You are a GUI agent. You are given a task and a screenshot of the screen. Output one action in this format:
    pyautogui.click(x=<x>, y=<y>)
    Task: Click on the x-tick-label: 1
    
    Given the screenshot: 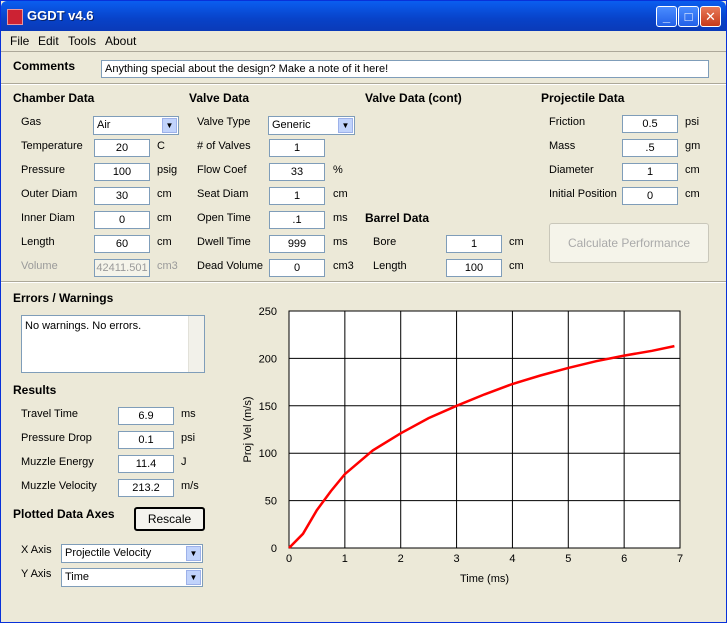 What is the action you would take?
    pyautogui.click(x=345, y=559)
    